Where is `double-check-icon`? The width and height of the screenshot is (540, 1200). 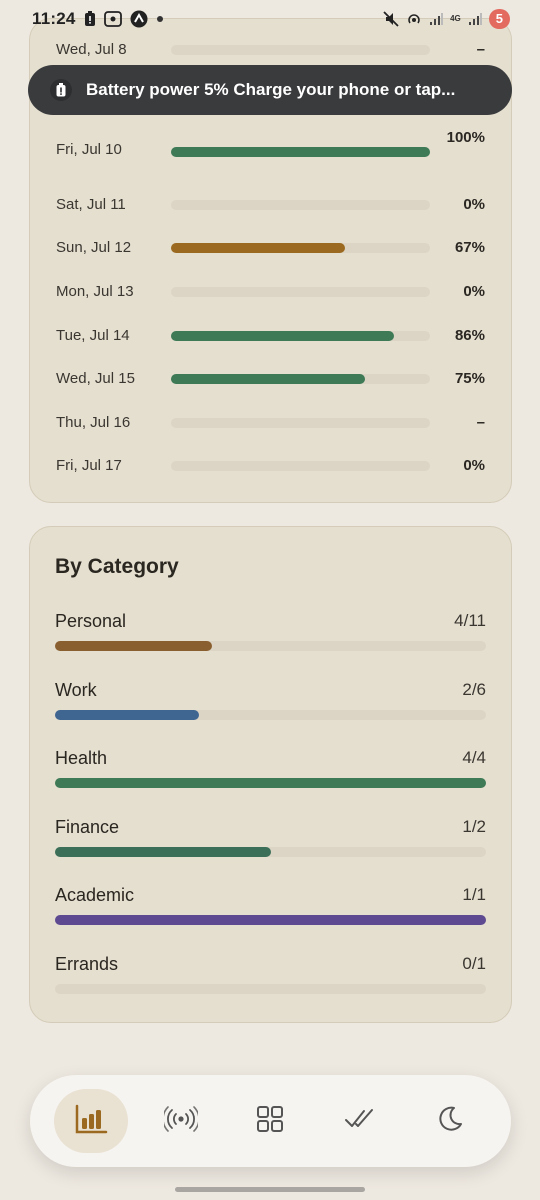
double-check-icon is located at coordinates (360, 1121).